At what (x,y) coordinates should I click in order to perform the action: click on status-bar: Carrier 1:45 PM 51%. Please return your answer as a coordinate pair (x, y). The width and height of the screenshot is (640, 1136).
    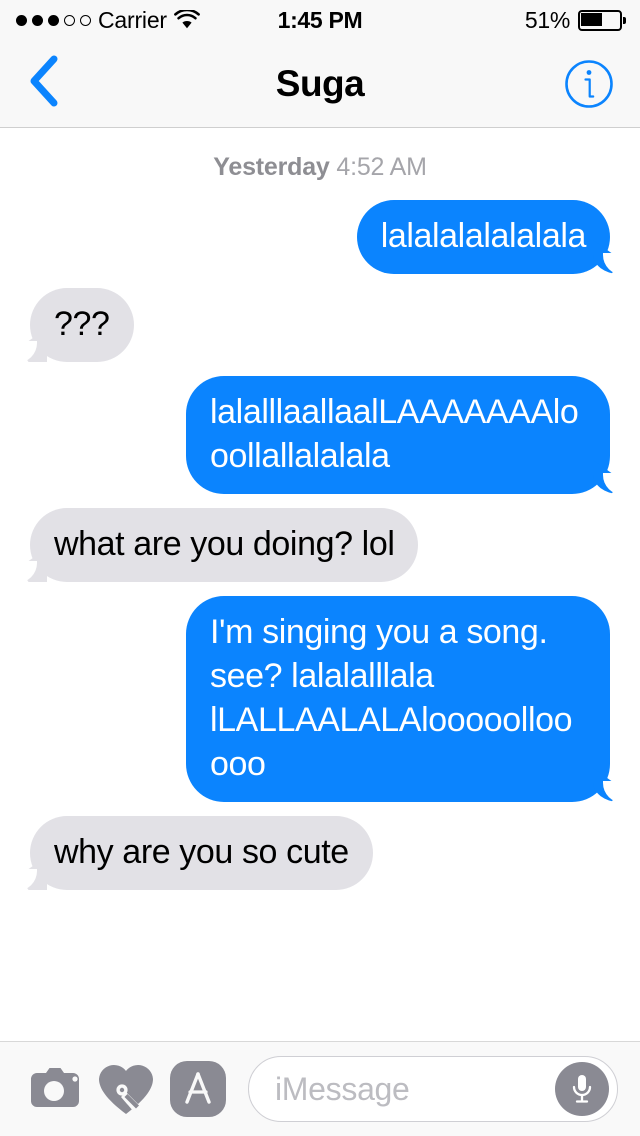
    Looking at the image, I should click on (320, 20).